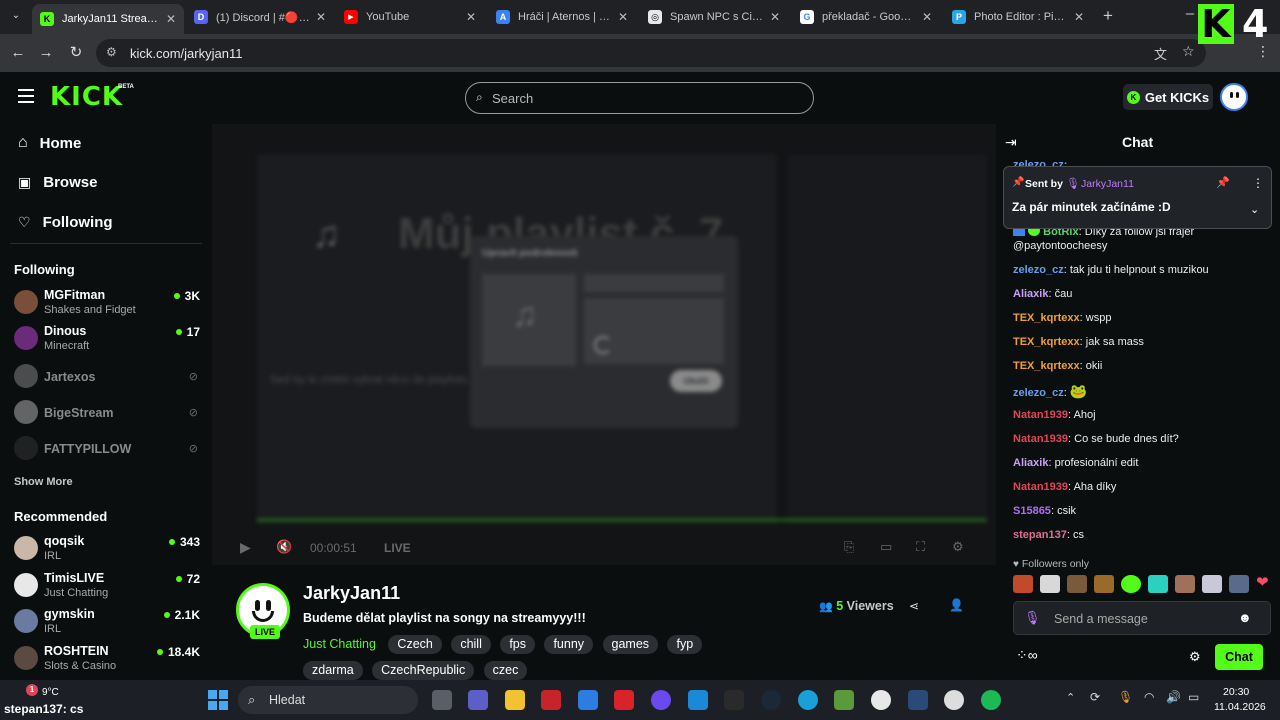 This screenshot has width=1280, height=720. What do you see at coordinates (698, 700) in the screenshot?
I see `app-blue-icon` at bounding box center [698, 700].